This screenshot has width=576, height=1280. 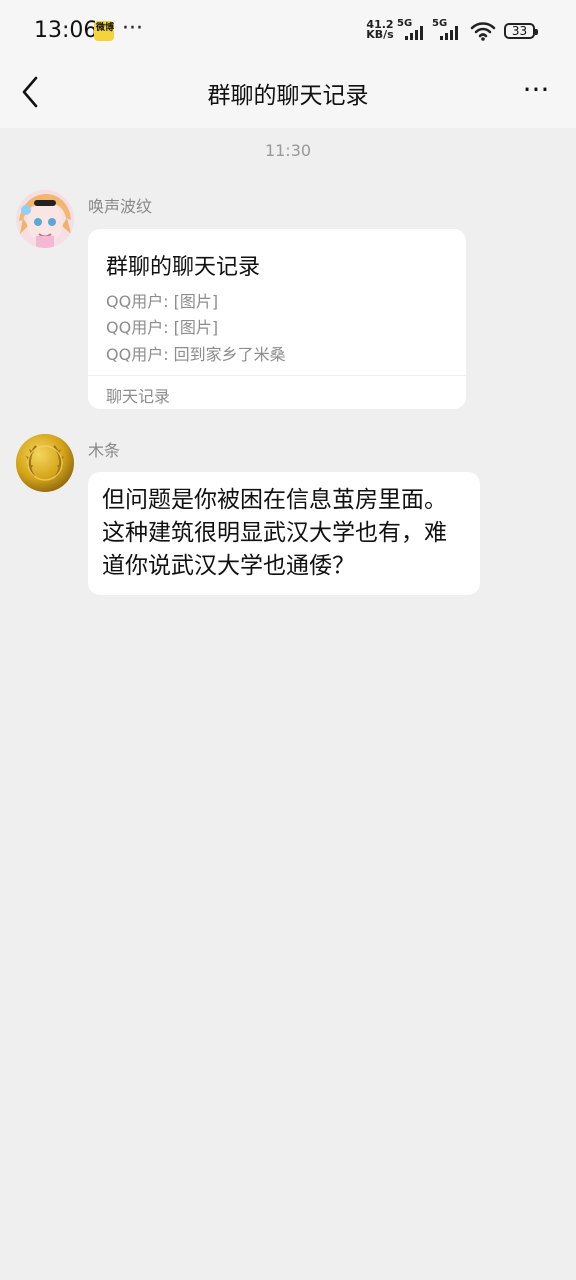 I want to click on app-badge-icon: 微博, so click(x=104, y=31).